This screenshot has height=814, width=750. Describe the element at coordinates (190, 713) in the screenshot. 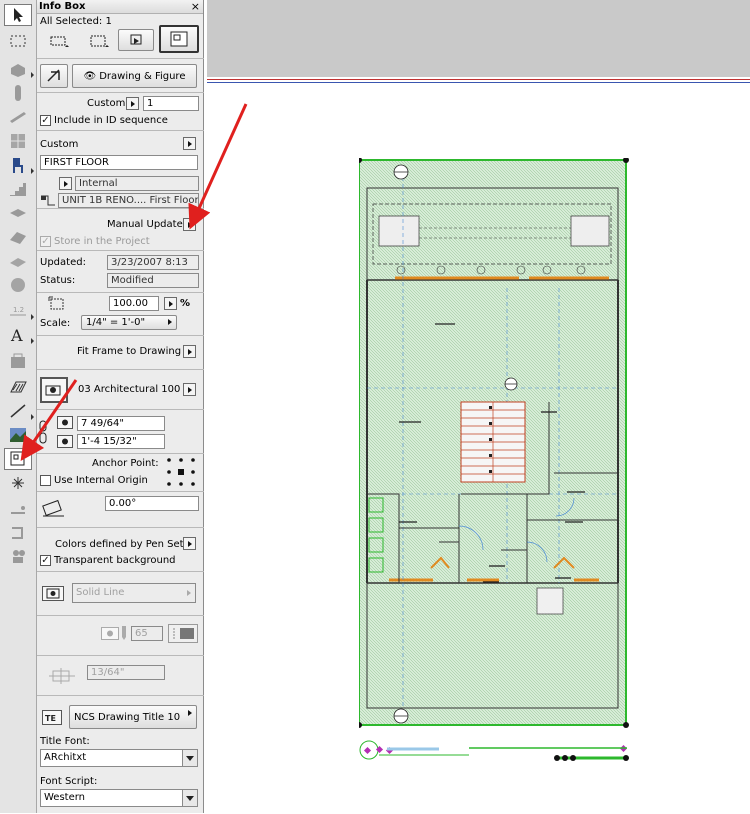

I see `title-type-arrow-icon` at that location.